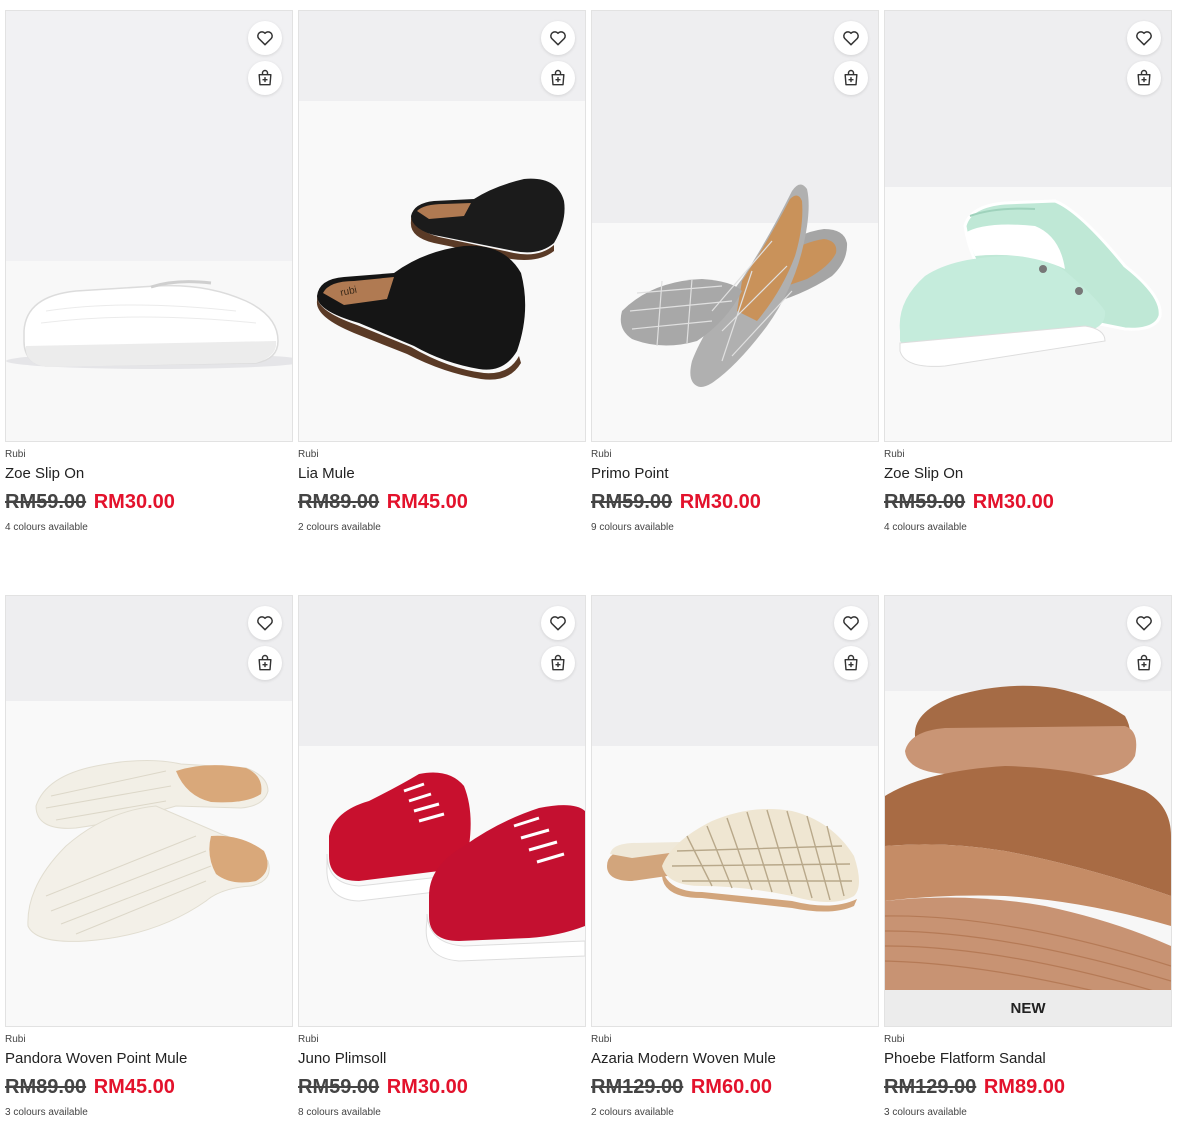 Image resolution: width=1180 pixels, height=1132 pixels. What do you see at coordinates (442, 226) in the screenshot?
I see `product-image-frame: rubi` at bounding box center [442, 226].